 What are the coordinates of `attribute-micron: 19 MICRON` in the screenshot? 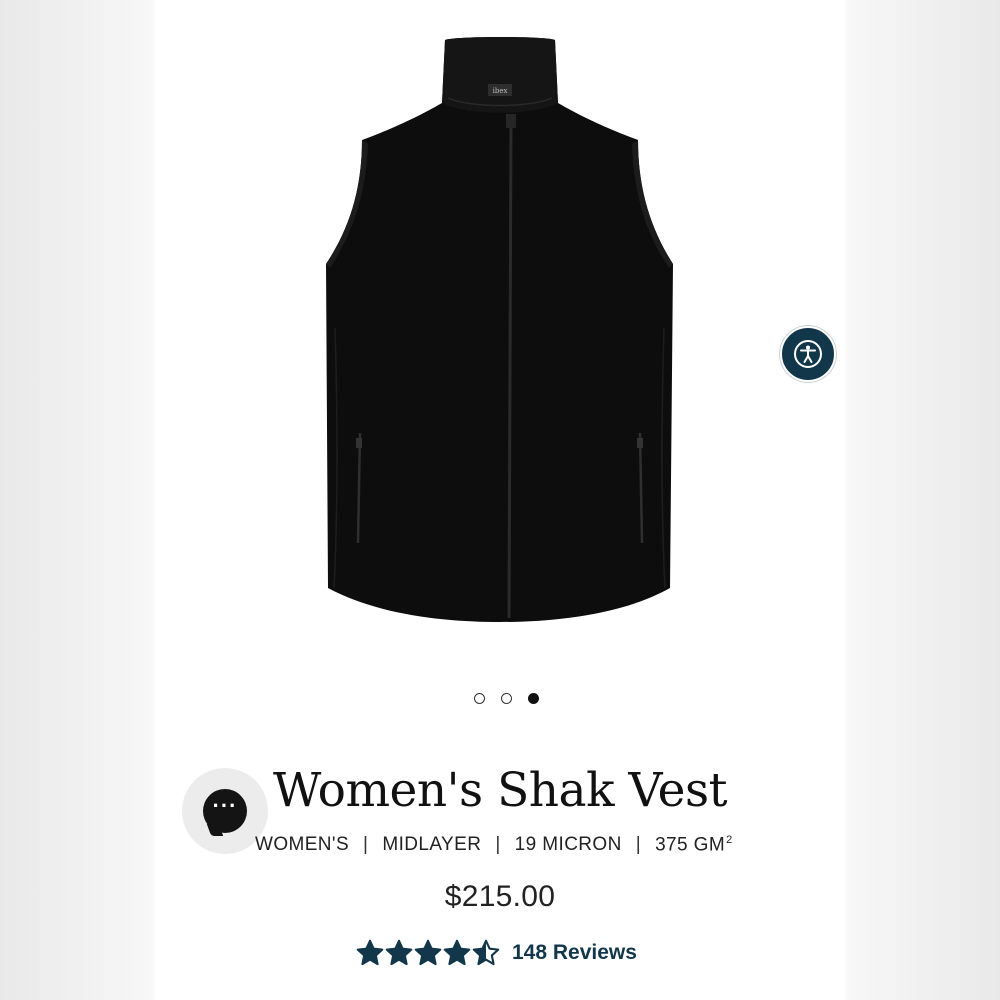 It's located at (568, 845).